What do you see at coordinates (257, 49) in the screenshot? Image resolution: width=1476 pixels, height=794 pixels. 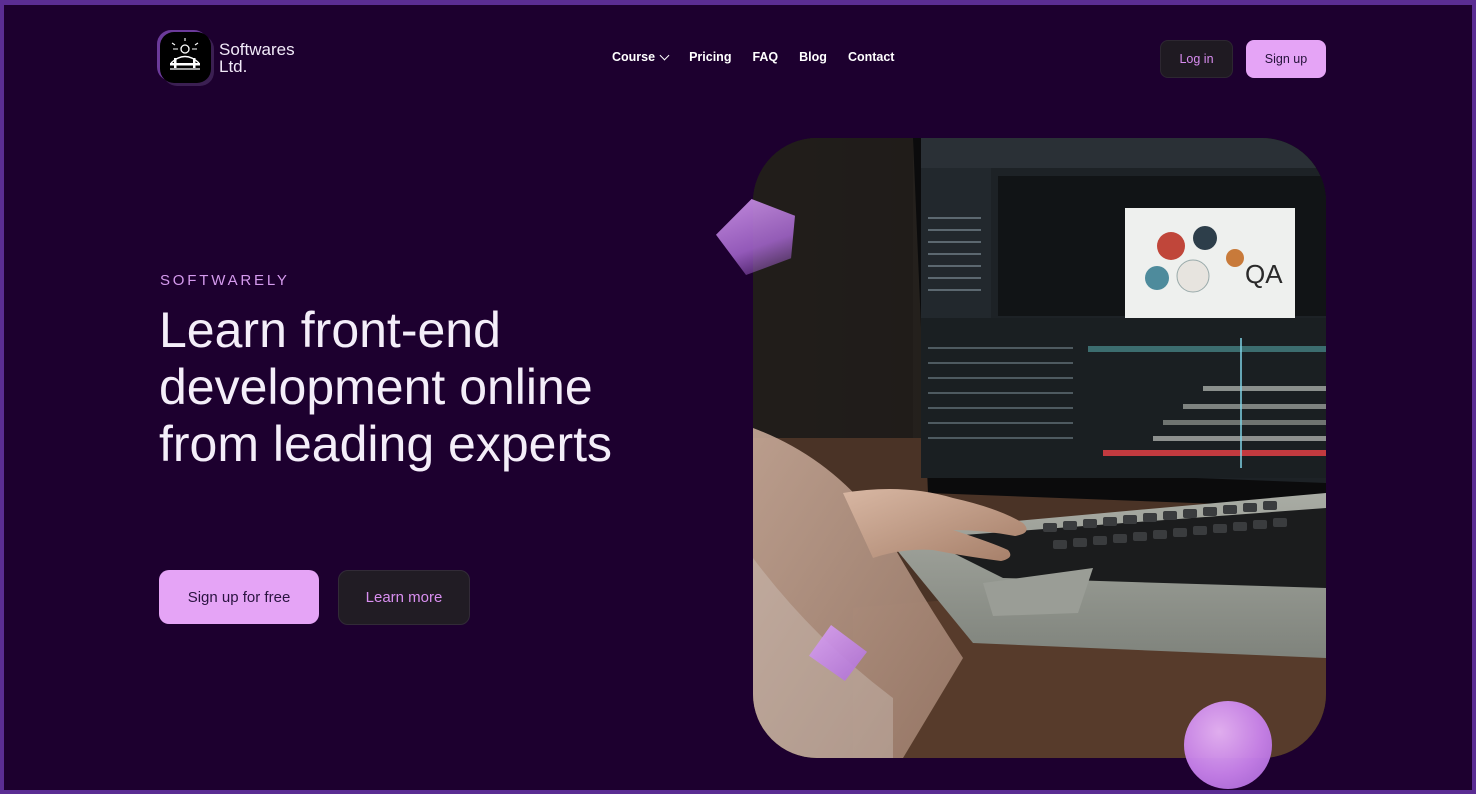 I see `brand-name-line1: Softwares` at bounding box center [257, 49].